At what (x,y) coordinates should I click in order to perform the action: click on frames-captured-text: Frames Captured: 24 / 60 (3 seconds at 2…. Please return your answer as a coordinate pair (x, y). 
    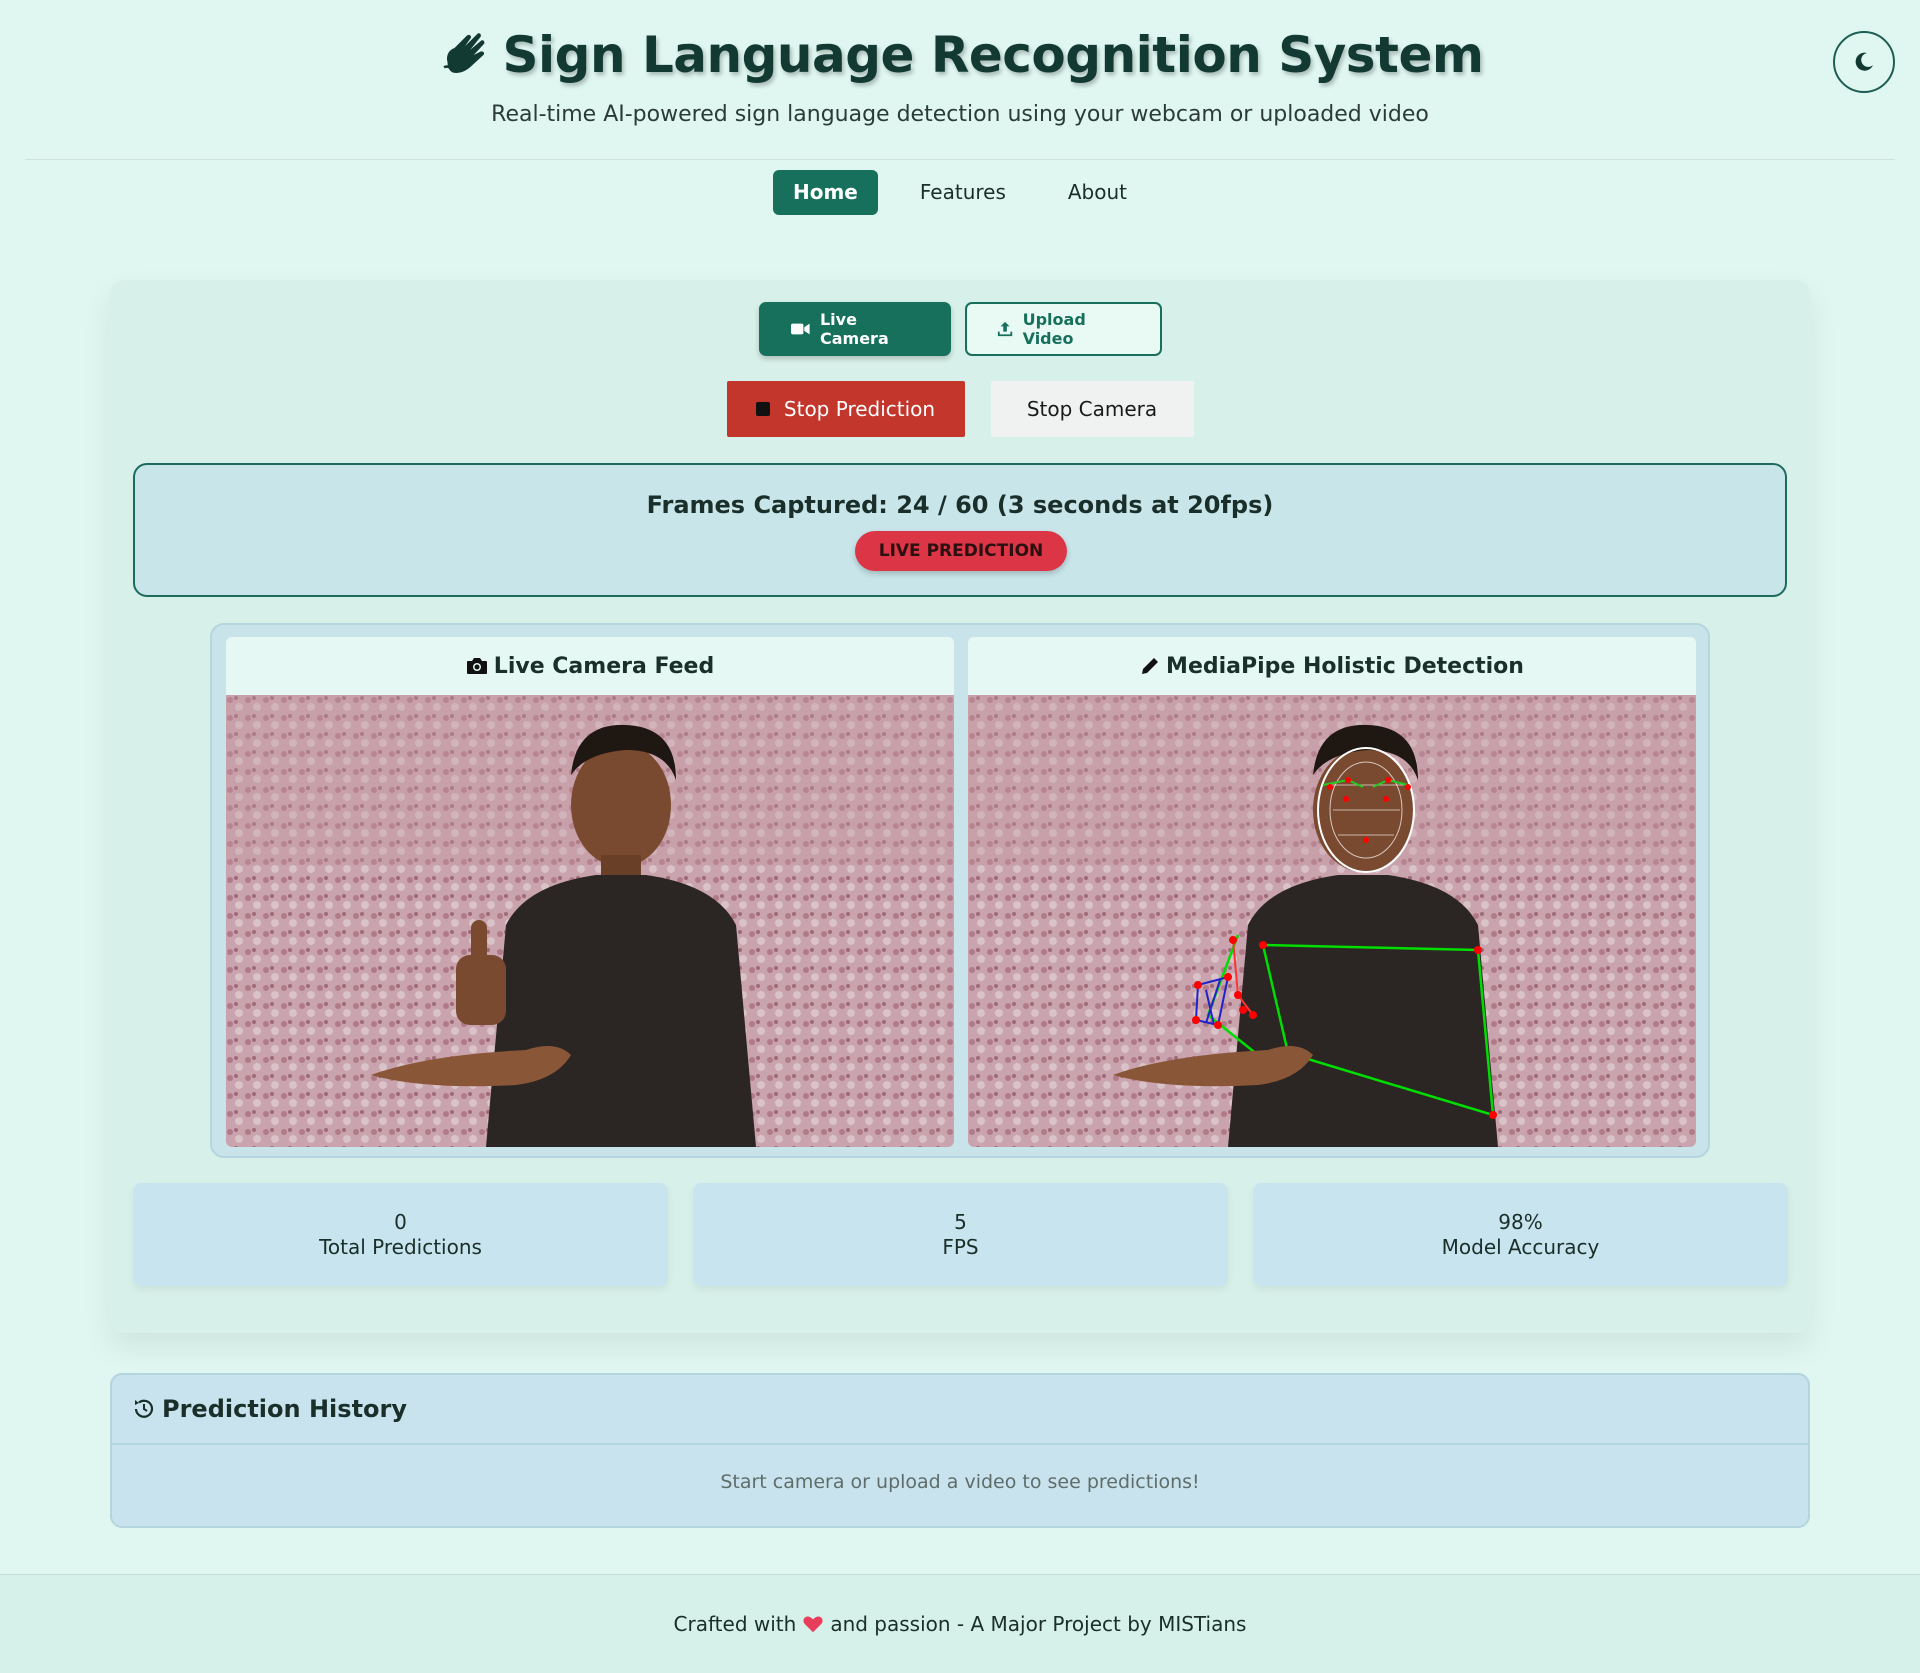
    Looking at the image, I should click on (960, 505).